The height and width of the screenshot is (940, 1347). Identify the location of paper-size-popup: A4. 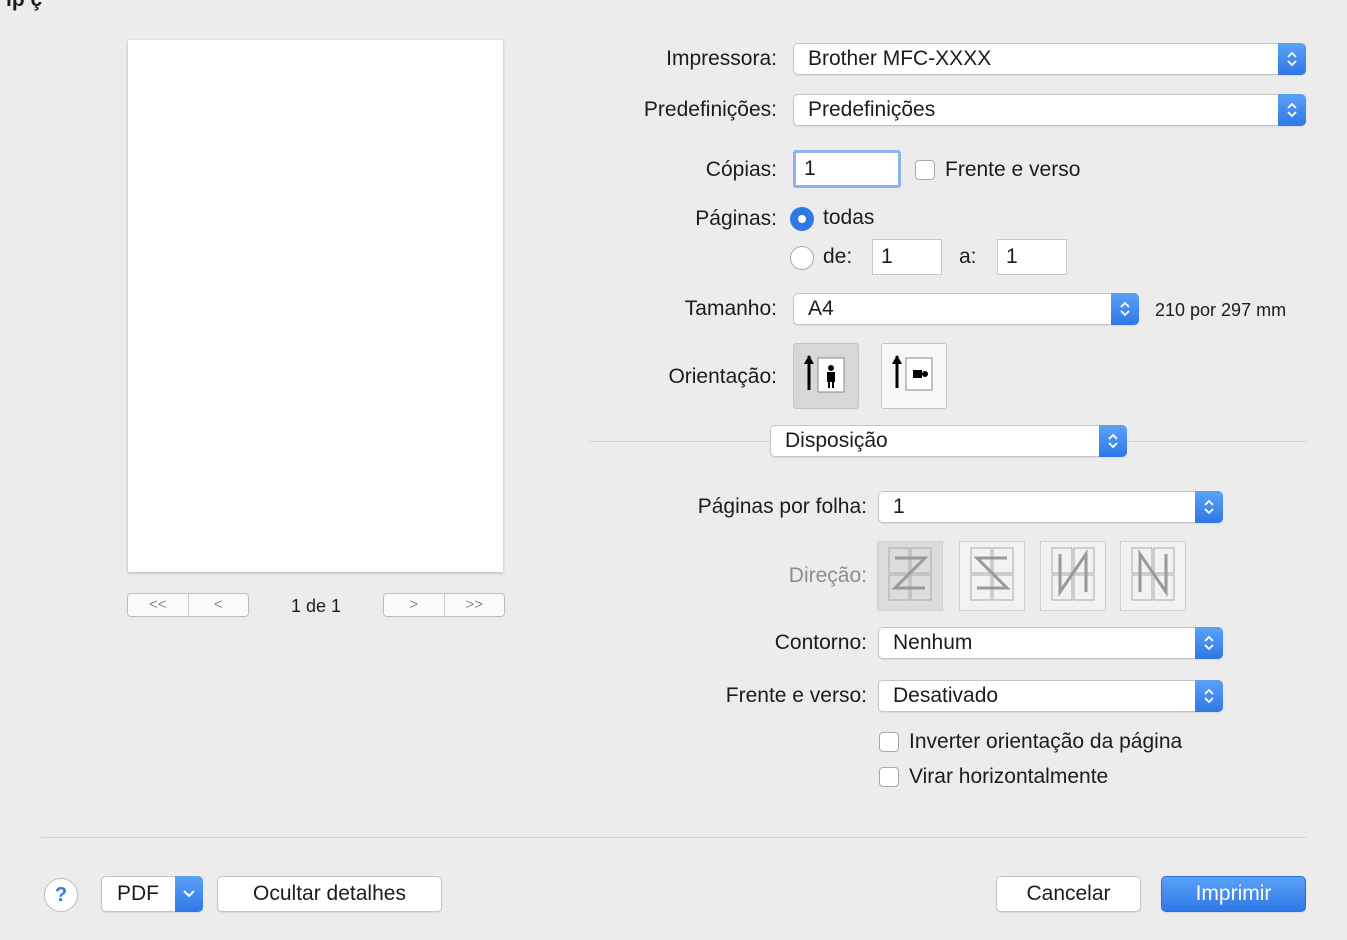
(966, 309).